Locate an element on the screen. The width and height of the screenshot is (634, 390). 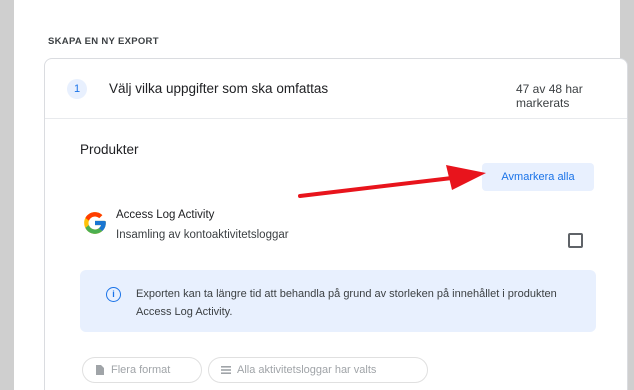
activity-logs-chip: Alla aktivitetsloggar har valts is located at coordinates (318, 370).